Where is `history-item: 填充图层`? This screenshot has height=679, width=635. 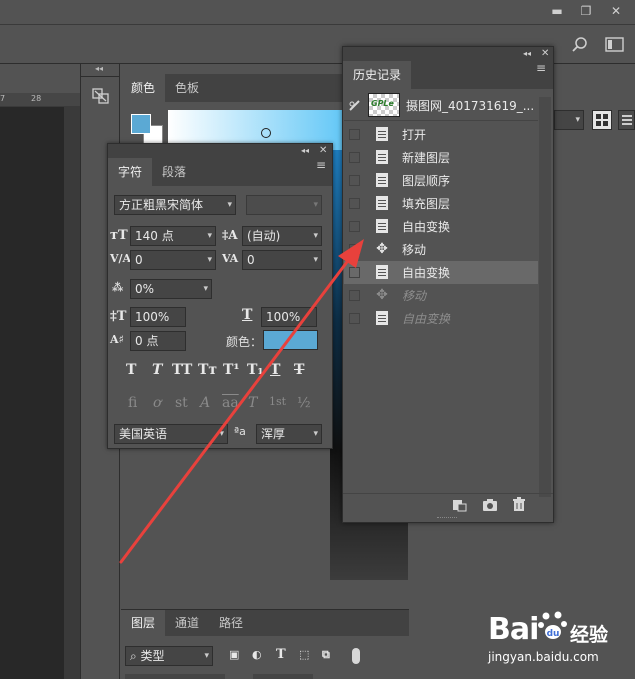 history-item: 填充图层 is located at coordinates (441, 203).